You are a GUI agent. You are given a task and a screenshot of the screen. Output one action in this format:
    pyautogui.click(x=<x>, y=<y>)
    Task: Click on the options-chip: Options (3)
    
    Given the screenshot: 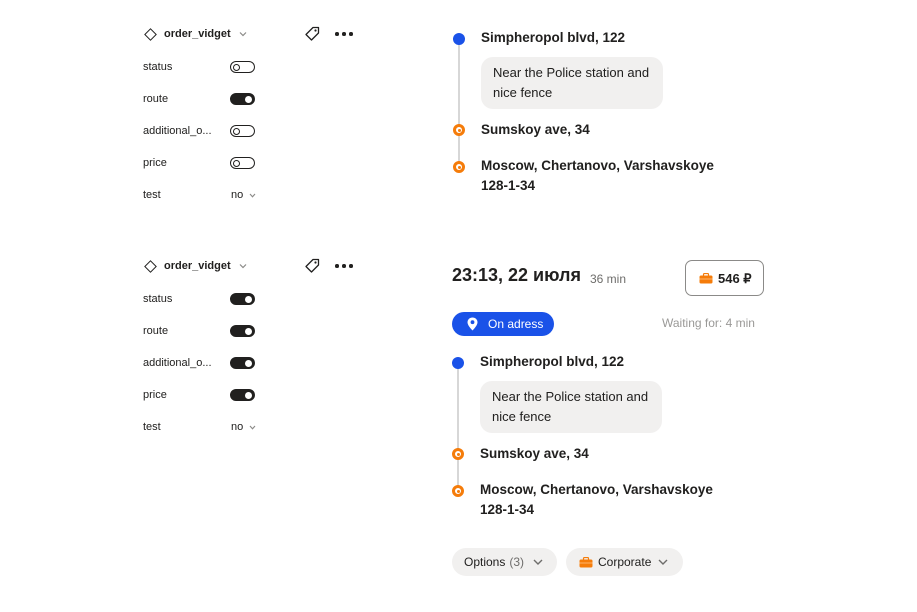 What is the action you would take?
    pyautogui.click(x=504, y=562)
    